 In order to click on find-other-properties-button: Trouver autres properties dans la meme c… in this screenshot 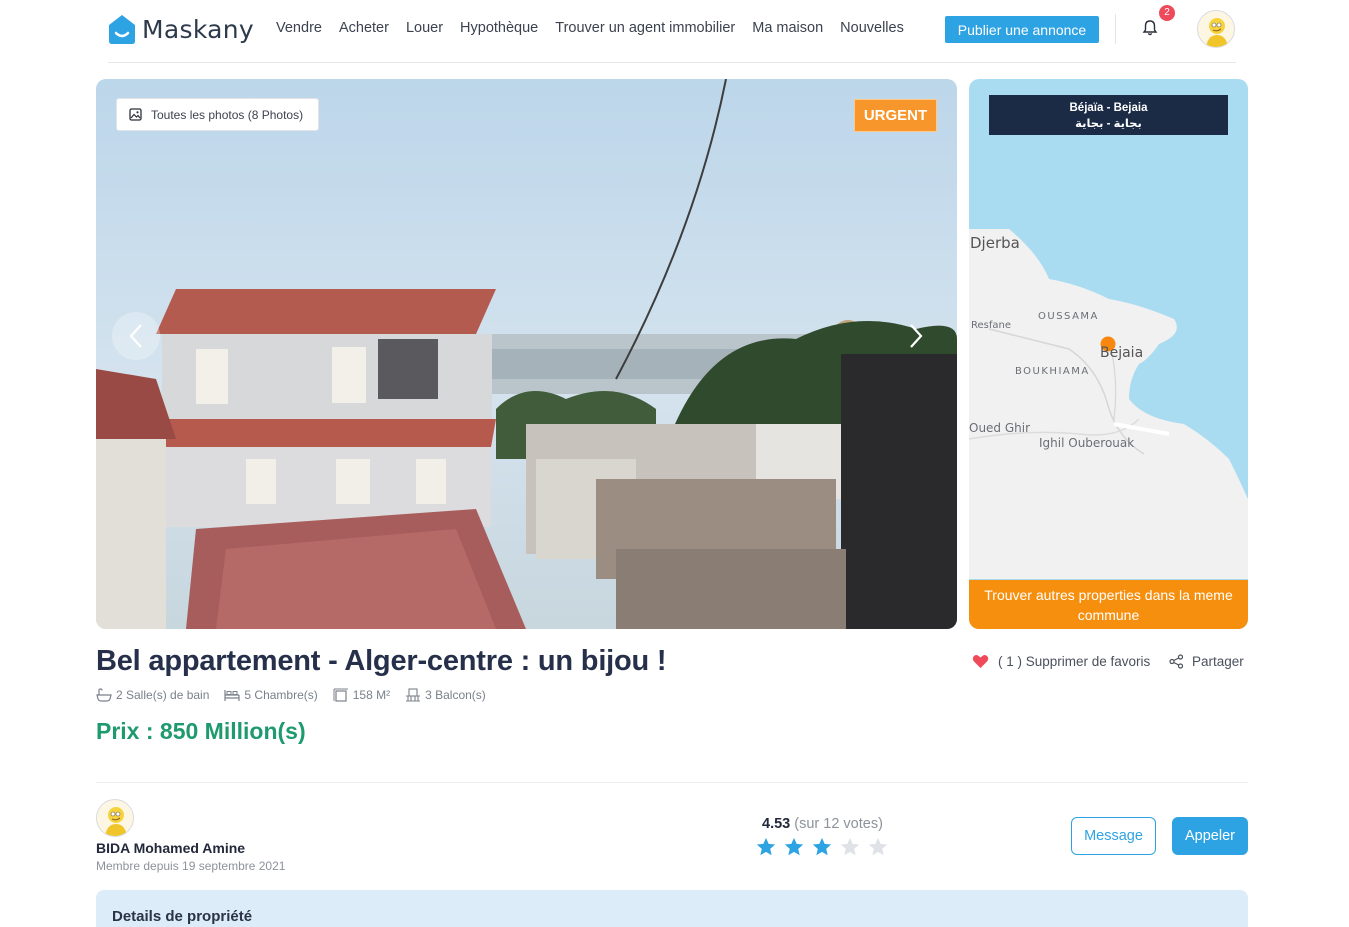, I will do `click(1108, 604)`.